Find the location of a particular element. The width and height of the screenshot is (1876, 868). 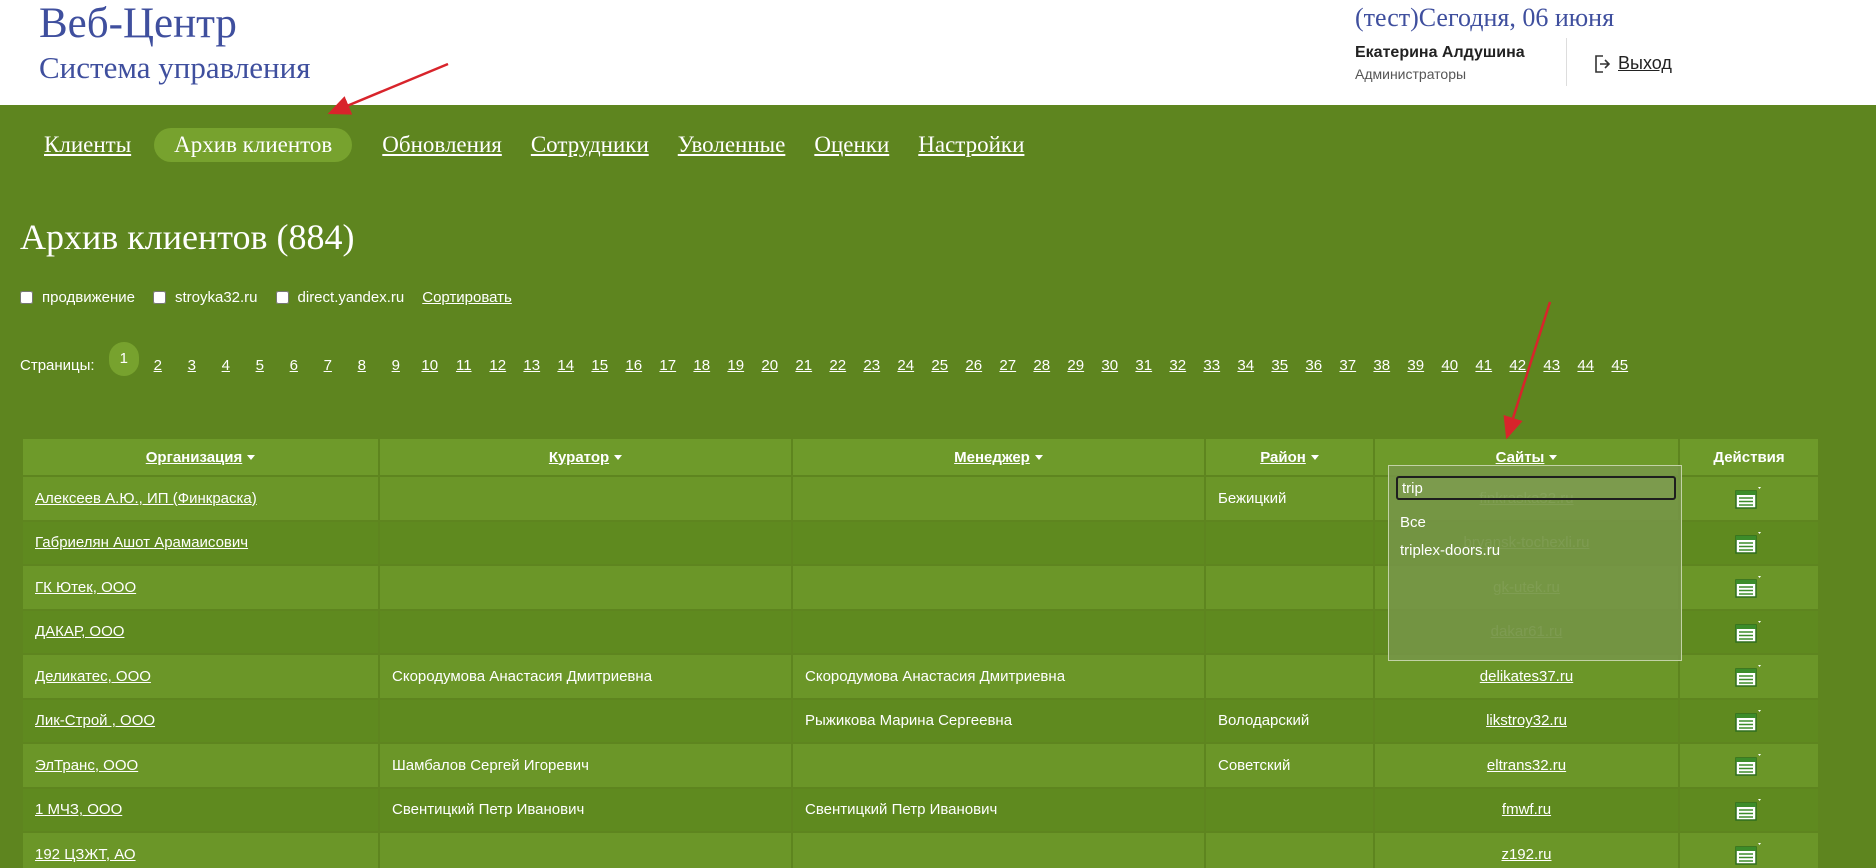

organization-link: Деликатес, ООО is located at coordinates (93, 676).